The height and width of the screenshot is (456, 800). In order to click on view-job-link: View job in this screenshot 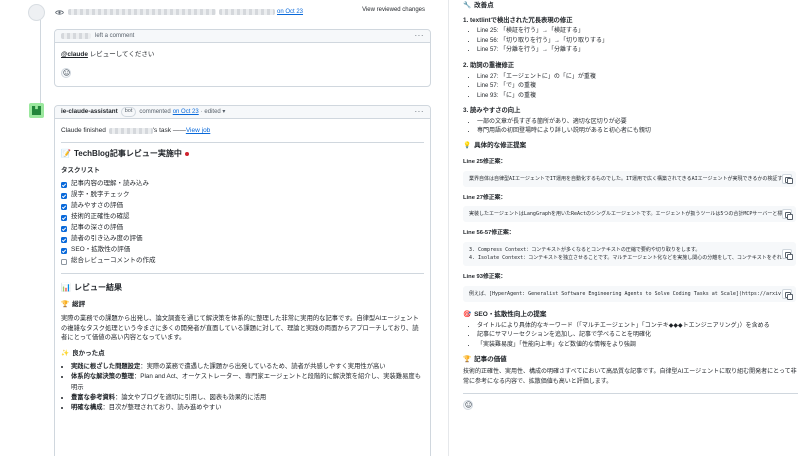, I will do `click(198, 131)`.